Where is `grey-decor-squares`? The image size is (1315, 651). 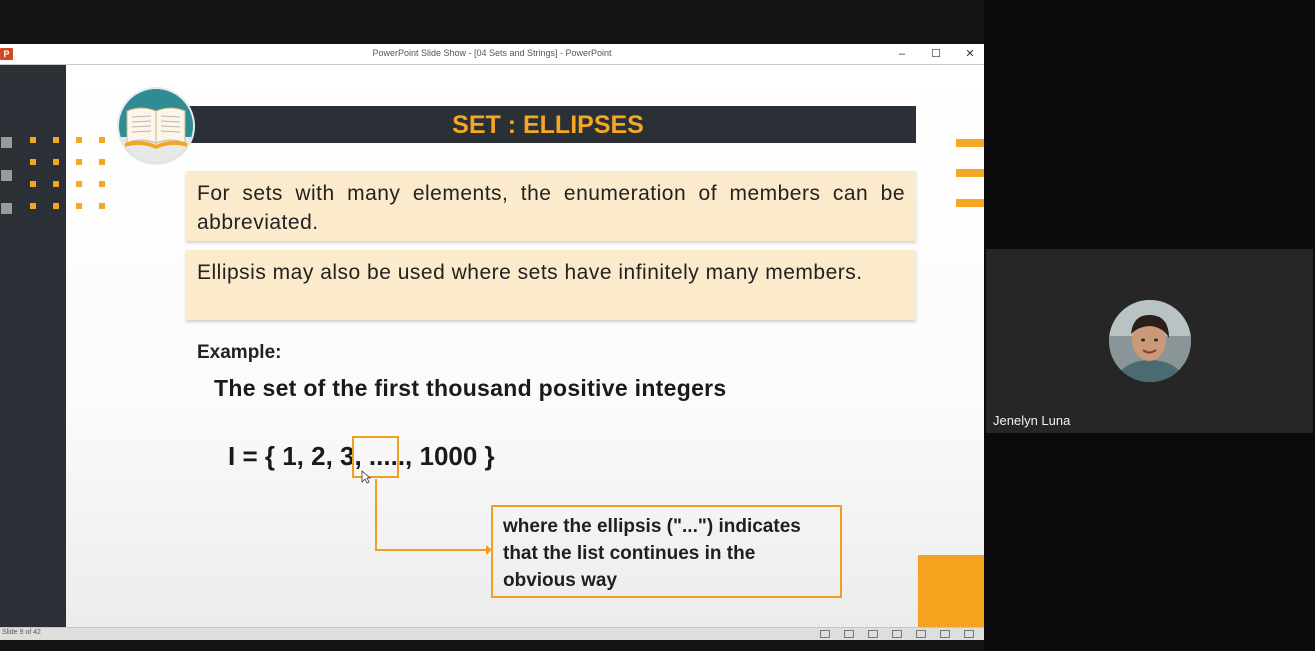 grey-decor-squares is located at coordinates (6, 175).